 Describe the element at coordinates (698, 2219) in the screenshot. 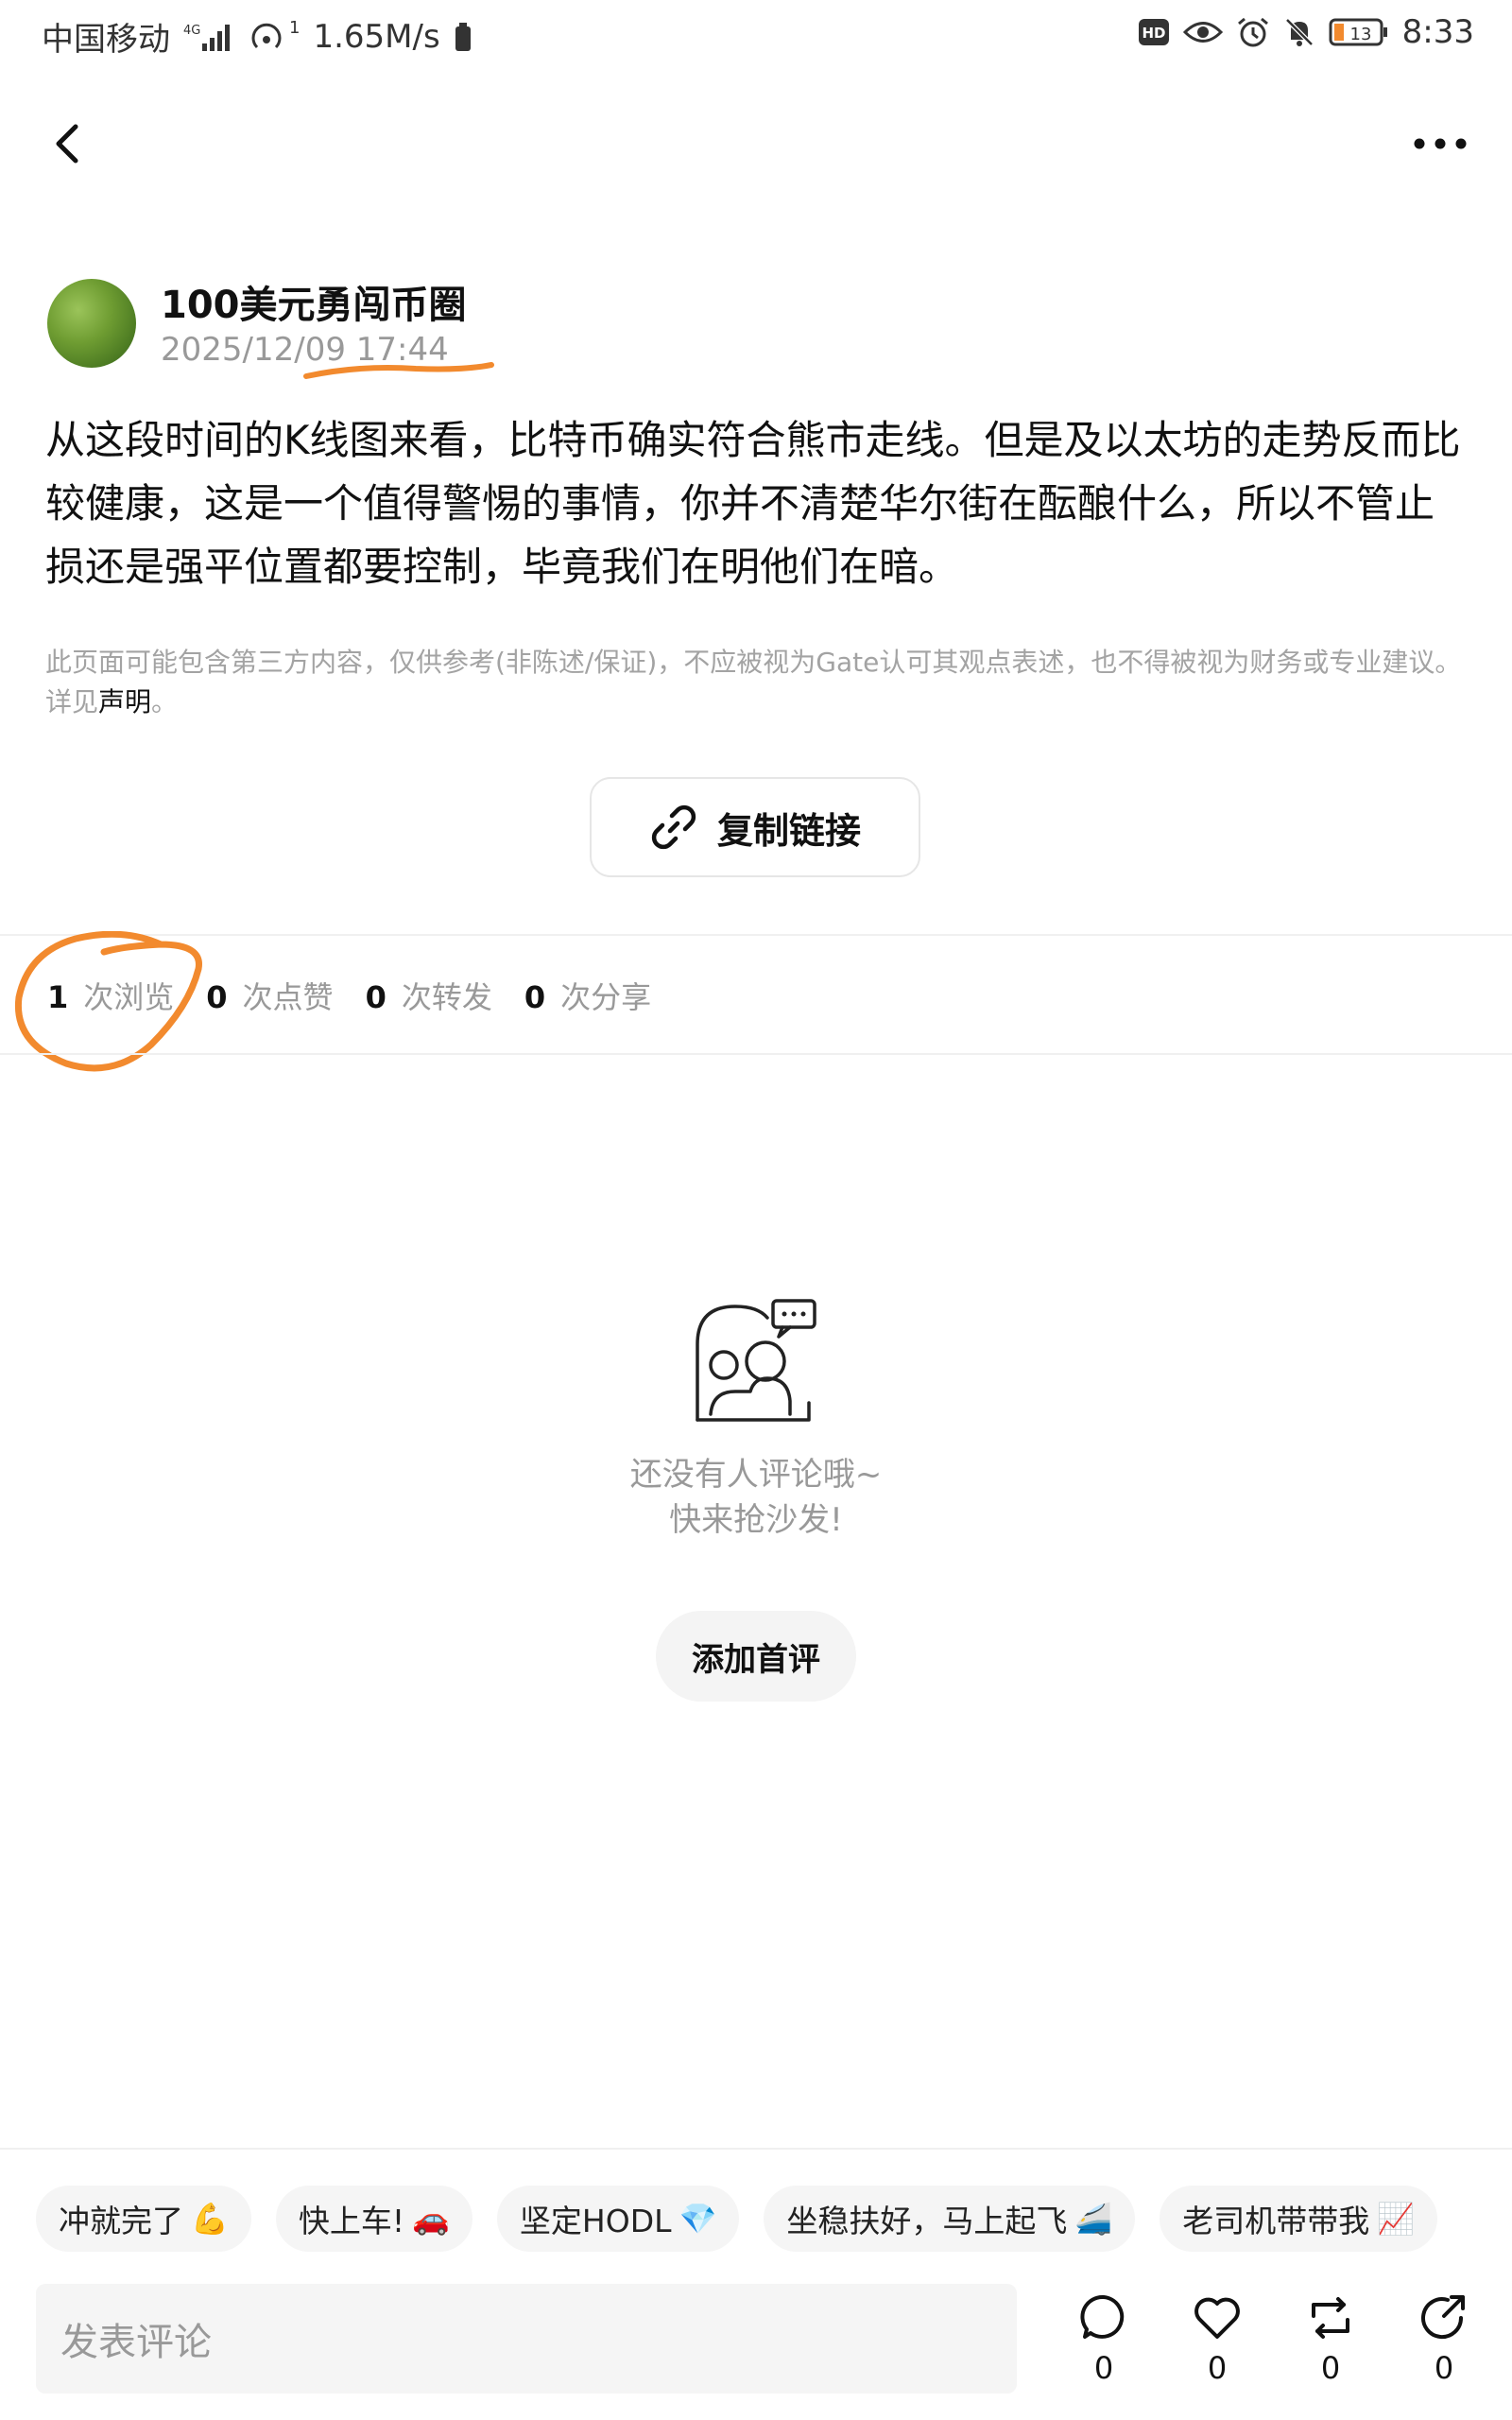

I see `diamond-icon: 💎` at that location.